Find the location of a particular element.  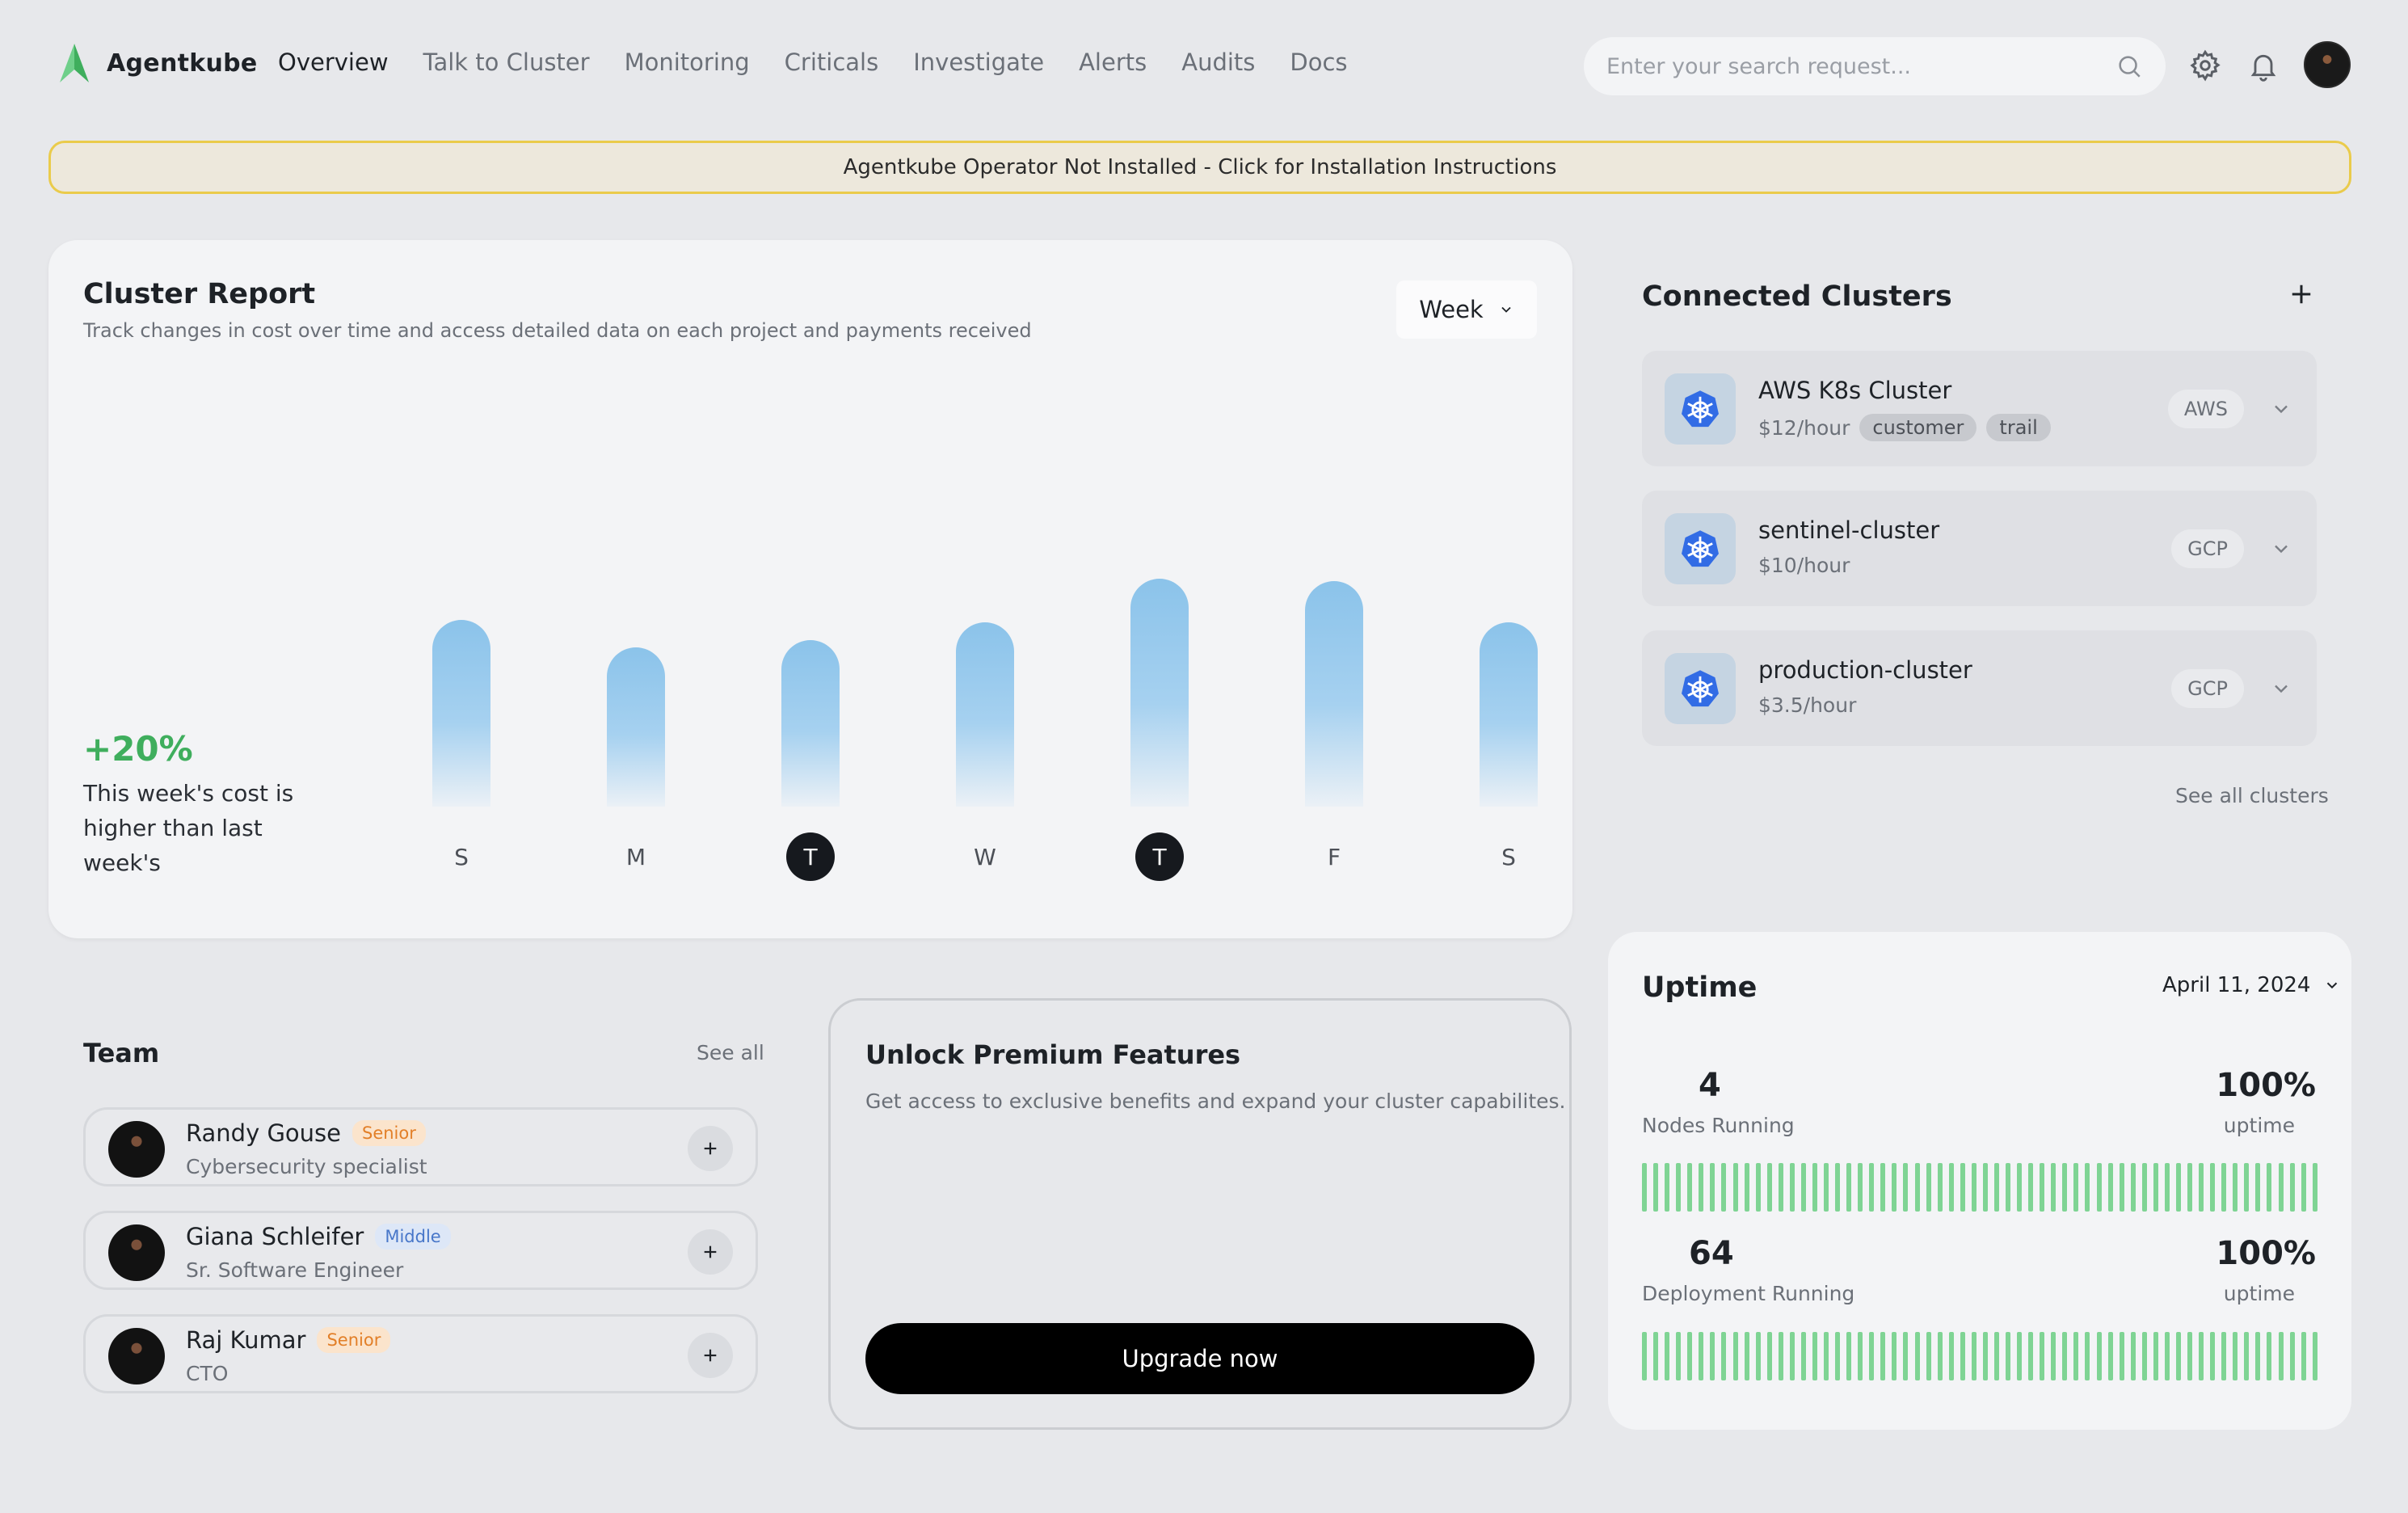

agentkube-logo-icon is located at coordinates (74, 63).